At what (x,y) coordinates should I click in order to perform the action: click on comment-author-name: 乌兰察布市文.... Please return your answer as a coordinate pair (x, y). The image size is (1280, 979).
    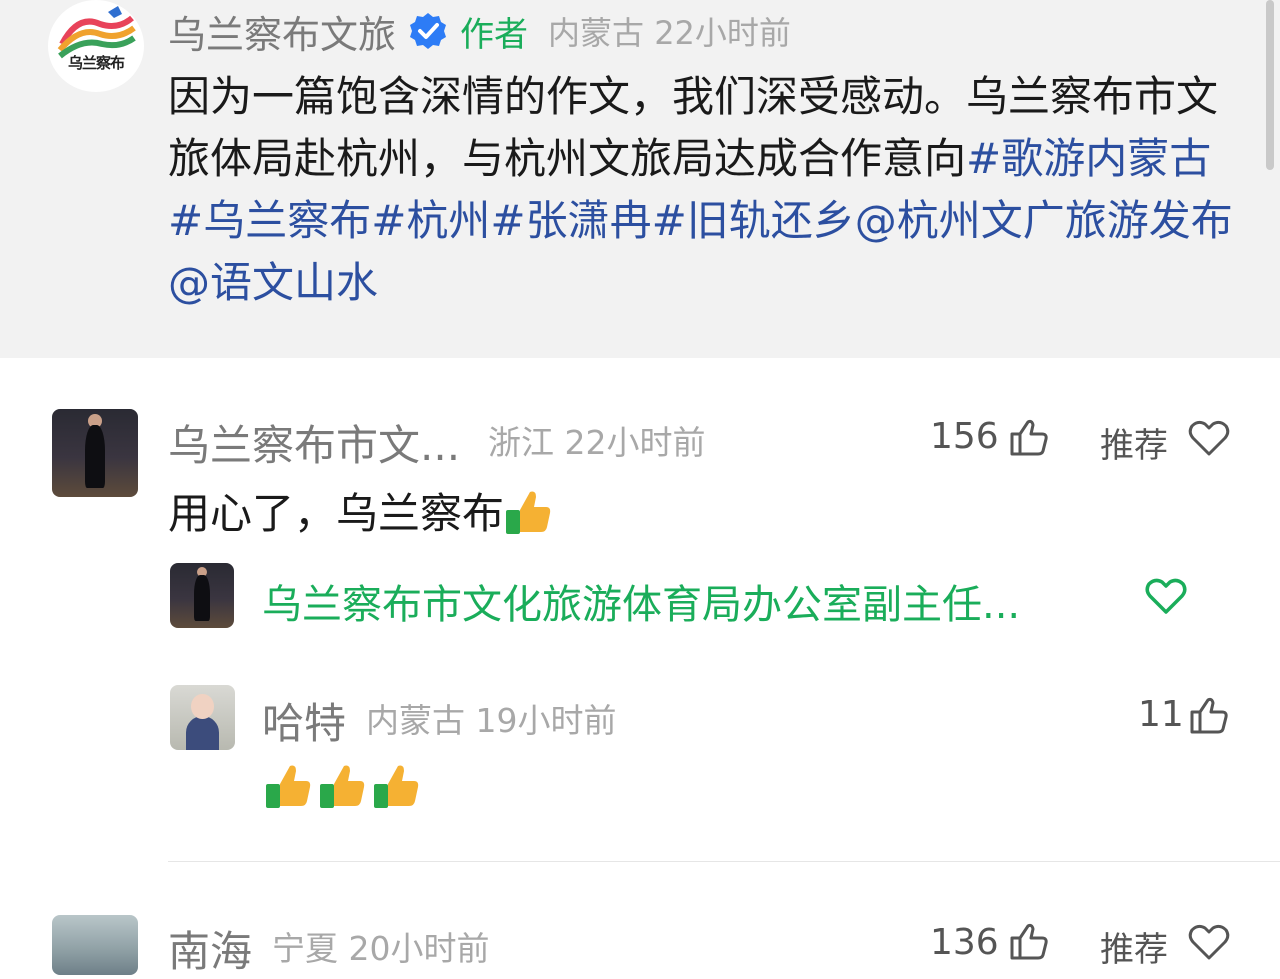
    Looking at the image, I should click on (314, 442).